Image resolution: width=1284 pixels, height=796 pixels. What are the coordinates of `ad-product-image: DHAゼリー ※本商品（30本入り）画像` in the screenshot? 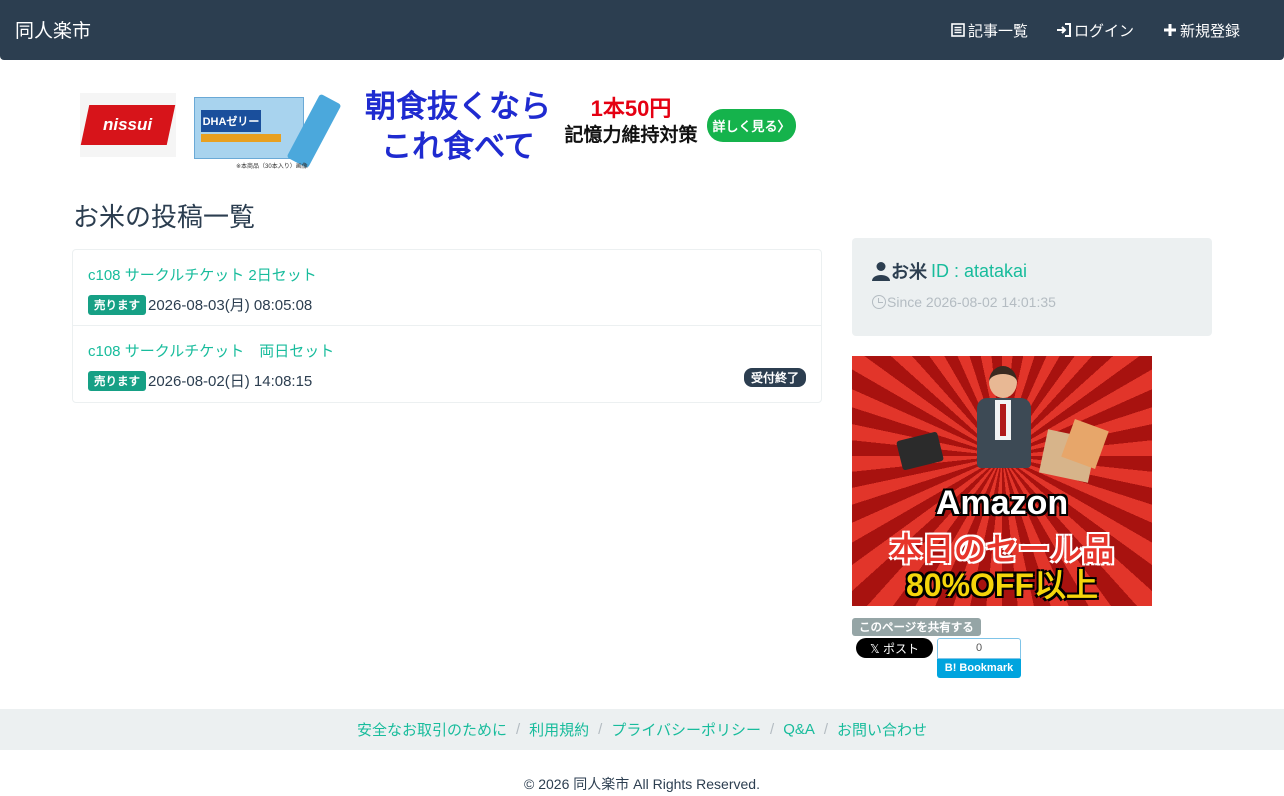 It's located at (269, 131).